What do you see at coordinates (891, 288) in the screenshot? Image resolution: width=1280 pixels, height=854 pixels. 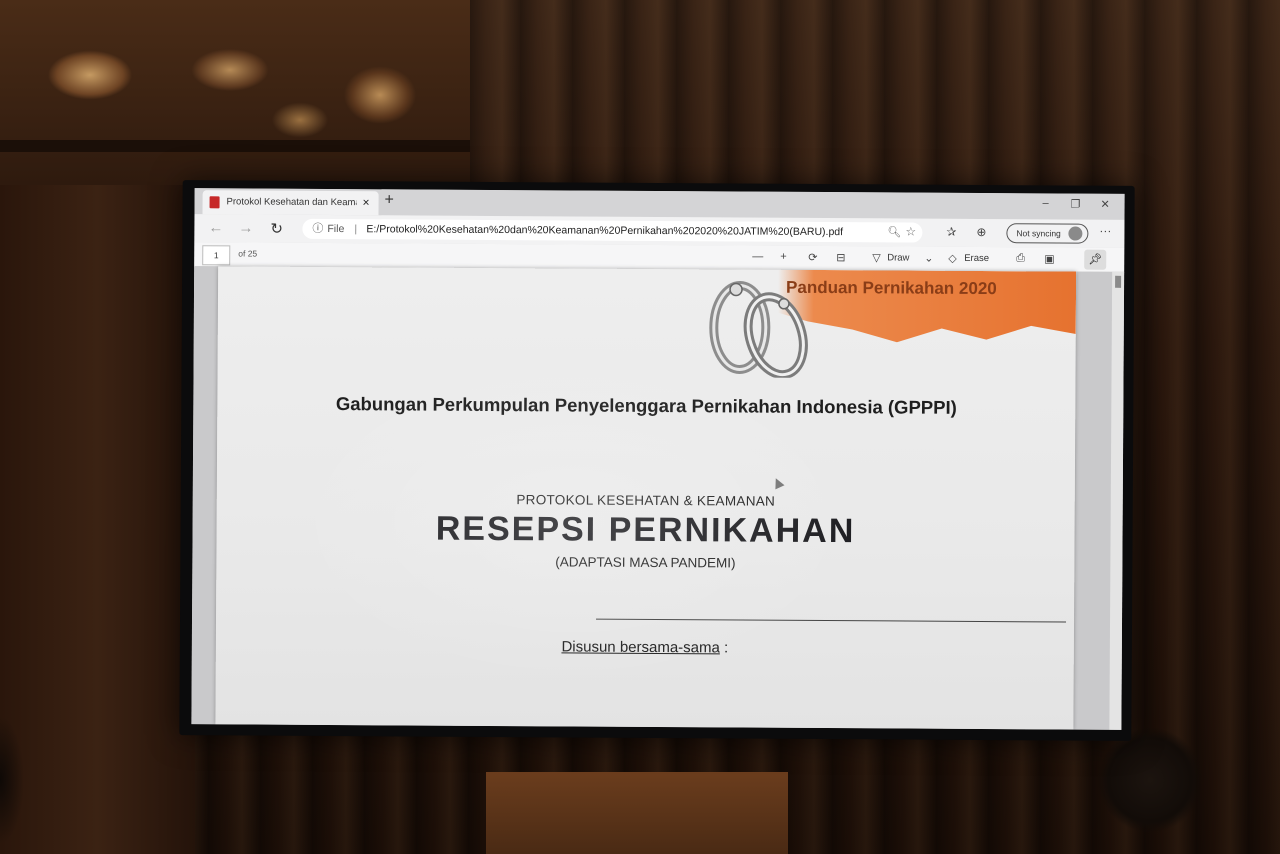 I see `banner-title: Panduan Pernikahan 2020` at bounding box center [891, 288].